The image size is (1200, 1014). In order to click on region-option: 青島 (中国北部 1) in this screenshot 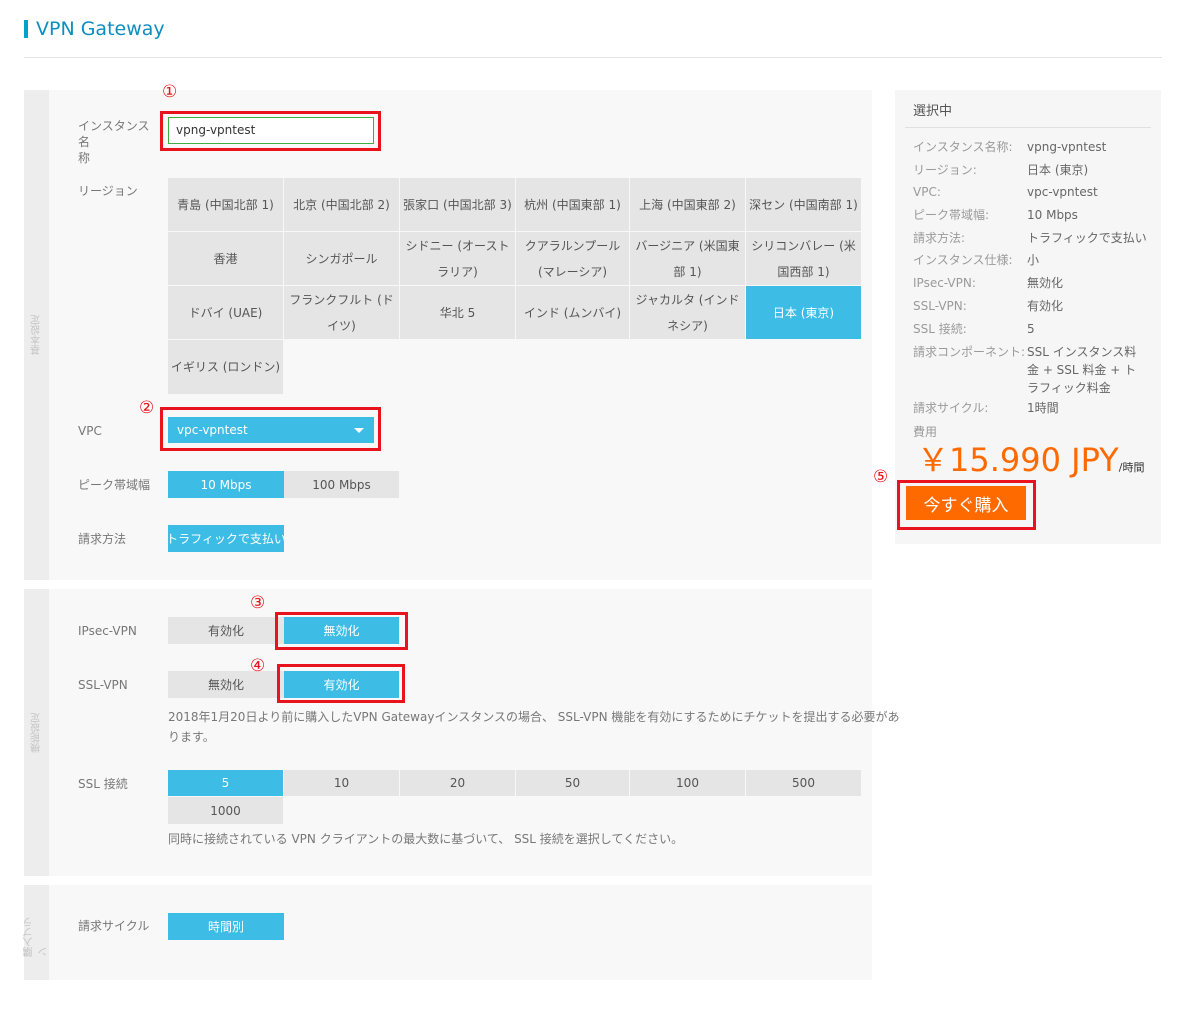, I will do `click(226, 205)`.